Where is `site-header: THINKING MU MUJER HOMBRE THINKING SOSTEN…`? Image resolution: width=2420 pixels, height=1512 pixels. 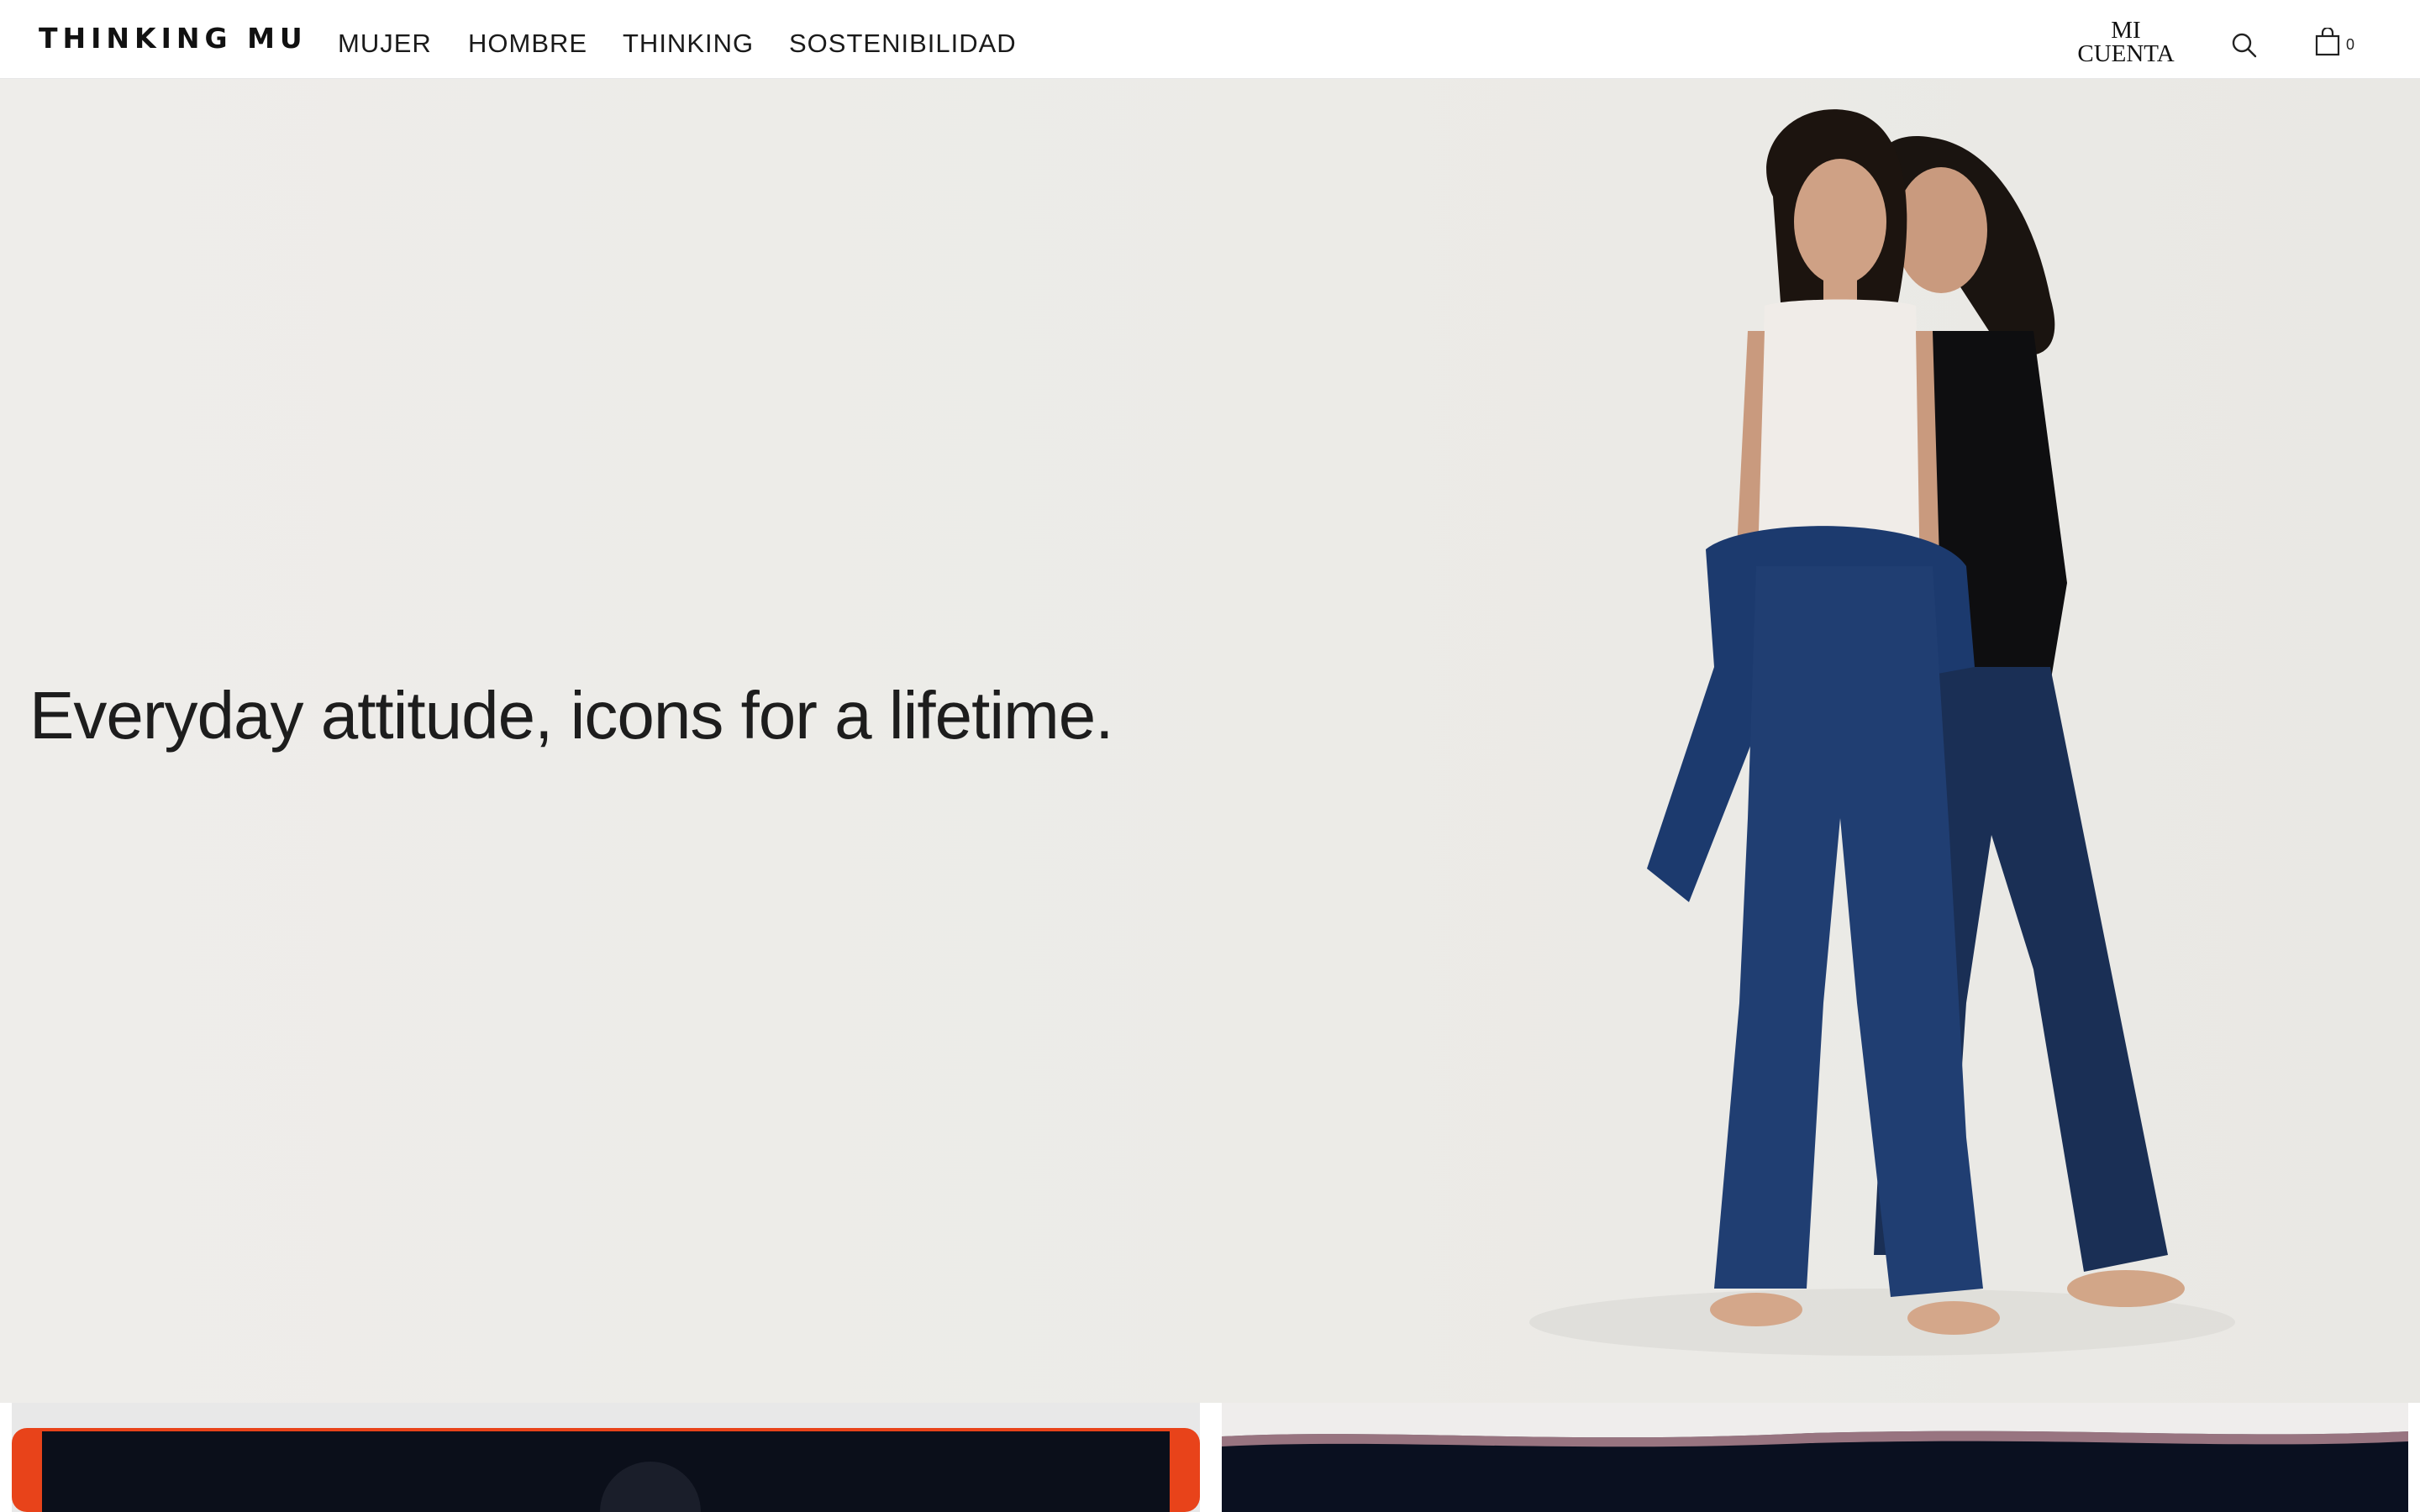
site-header: THINKING MU MUJER HOMBRE THINKING SOSTEN… is located at coordinates (1210, 39).